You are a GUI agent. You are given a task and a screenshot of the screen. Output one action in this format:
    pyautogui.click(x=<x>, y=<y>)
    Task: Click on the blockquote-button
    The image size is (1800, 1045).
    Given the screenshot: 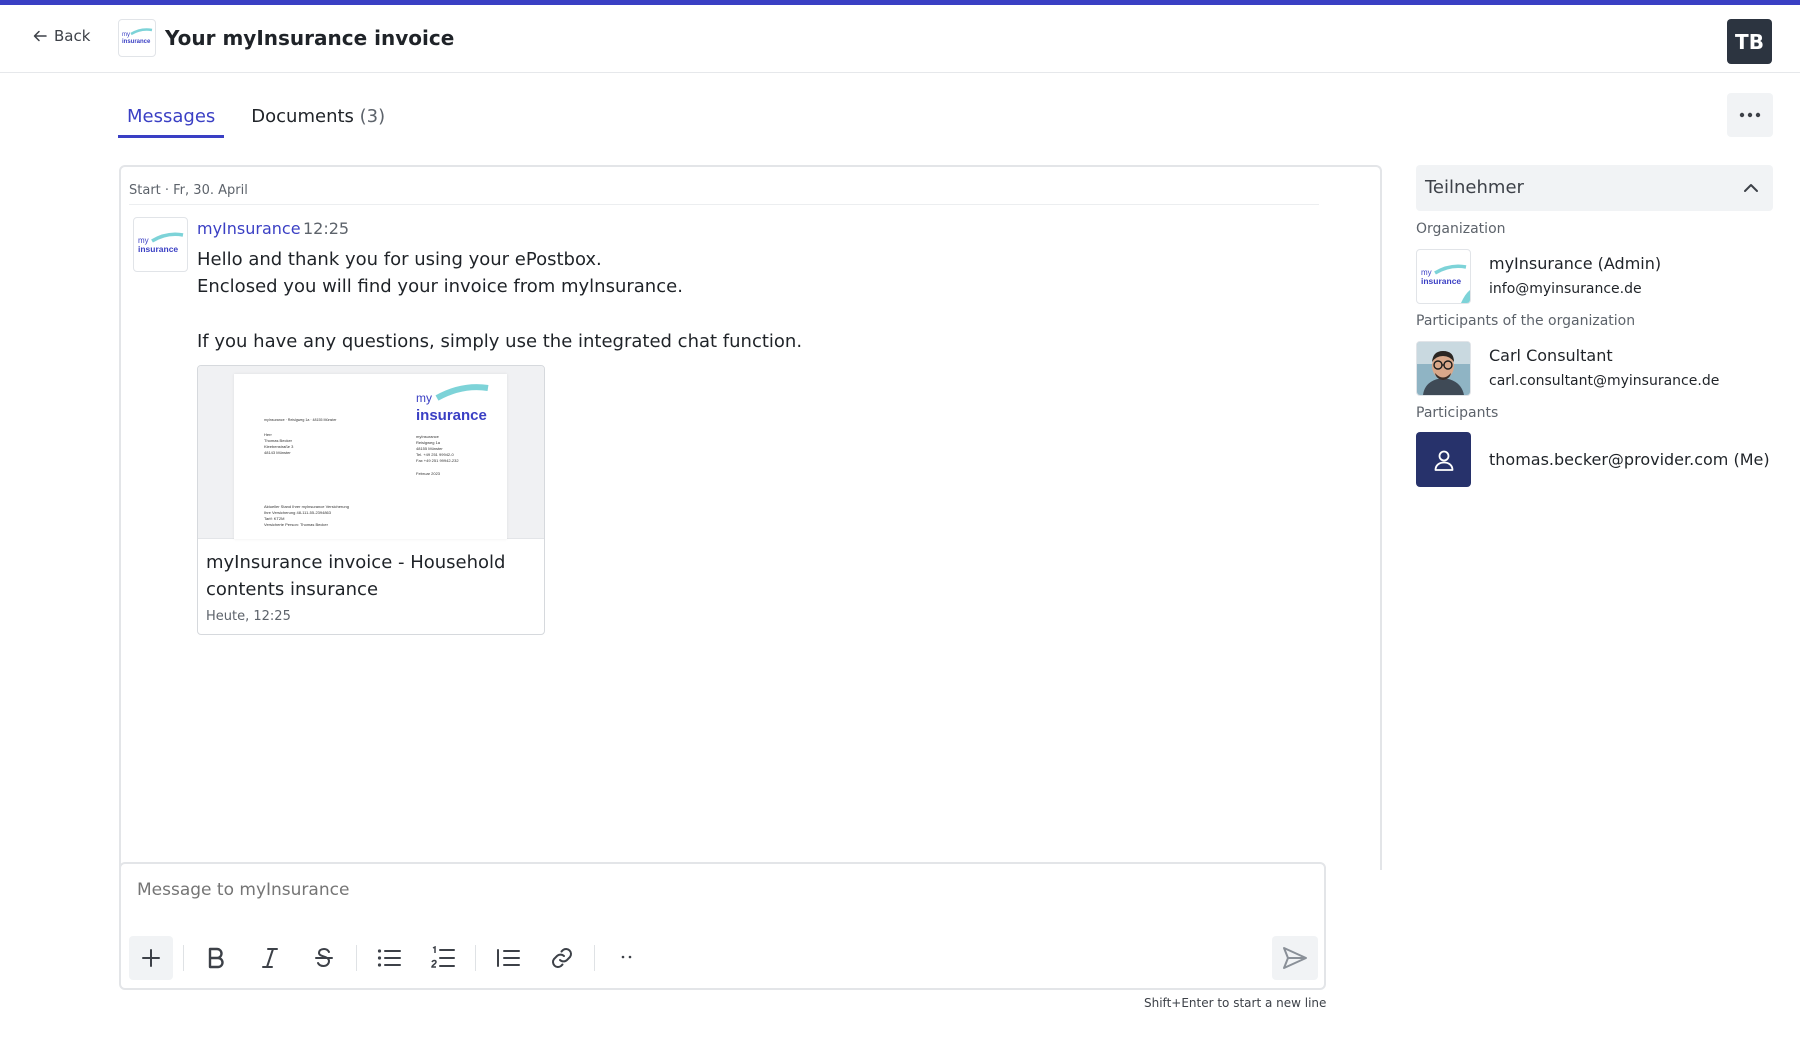 What is the action you would take?
    pyautogui.click(x=508, y=958)
    